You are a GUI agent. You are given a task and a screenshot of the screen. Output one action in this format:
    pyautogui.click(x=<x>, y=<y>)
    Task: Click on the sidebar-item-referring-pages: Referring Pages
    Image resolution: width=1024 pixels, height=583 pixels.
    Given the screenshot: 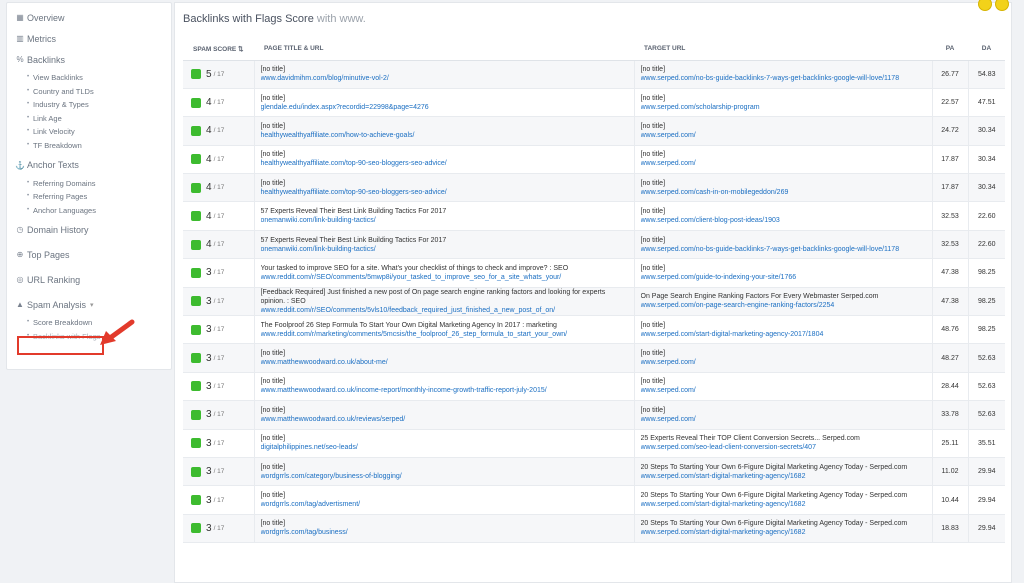 What is the action you would take?
    pyautogui.click(x=99, y=197)
    